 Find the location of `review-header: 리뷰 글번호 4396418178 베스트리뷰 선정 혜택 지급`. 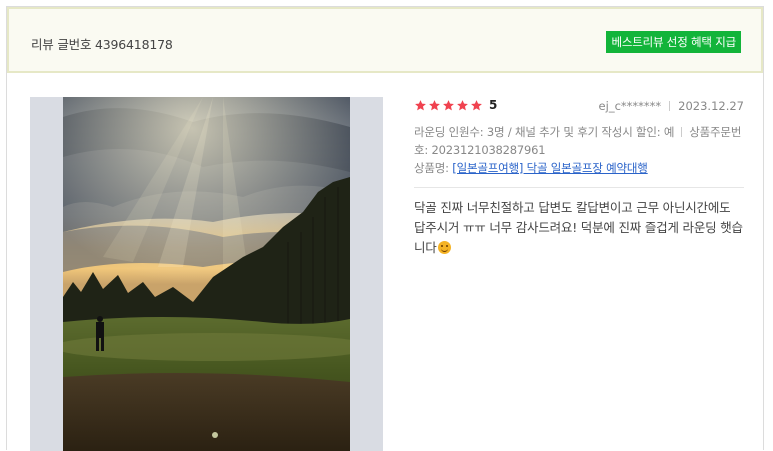

review-header: 리뷰 글번호 4396418178 베스트리뷰 선정 혜택 지급 is located at coordinates (385, 40).